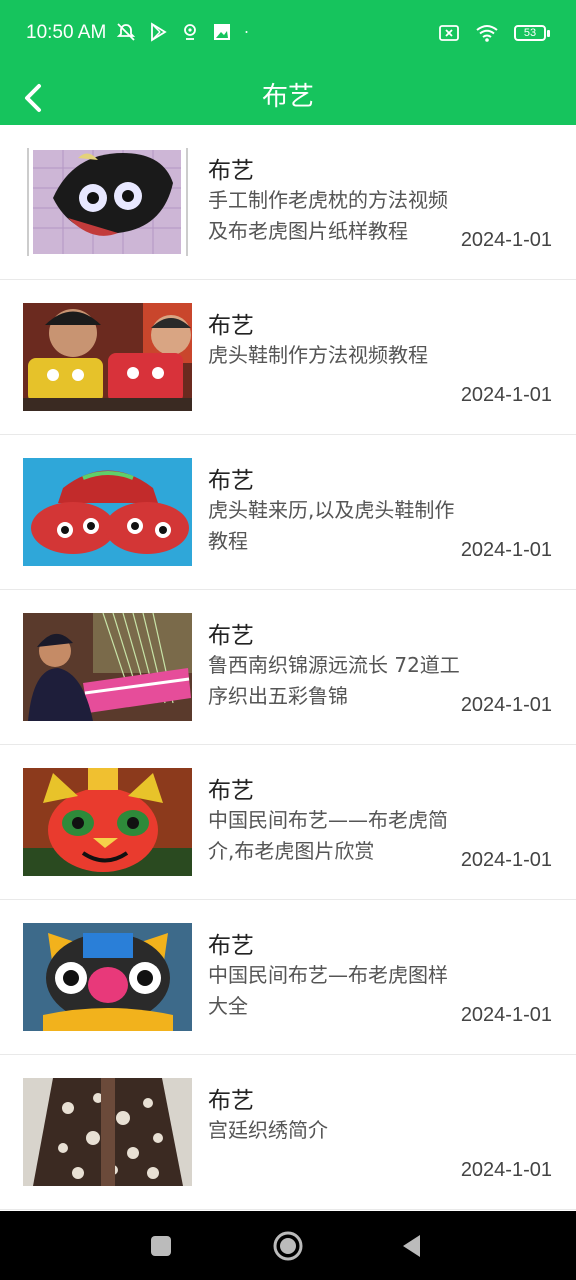 This screenshot has width=576, height=1280. Describe the element at coordinates (190, 32) in the screenshot. I see `location-icon` at that location.